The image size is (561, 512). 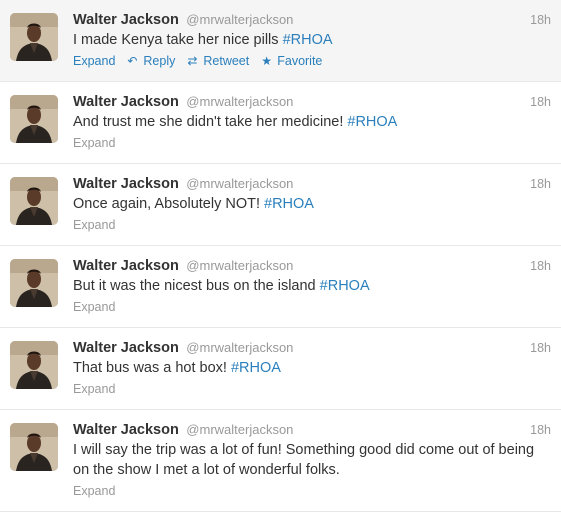 What do you see at coordinates (152, 368) in the screenshot?
I see `tweet-text-body: That bus was a hot box!` at bounding box center [152, 368].